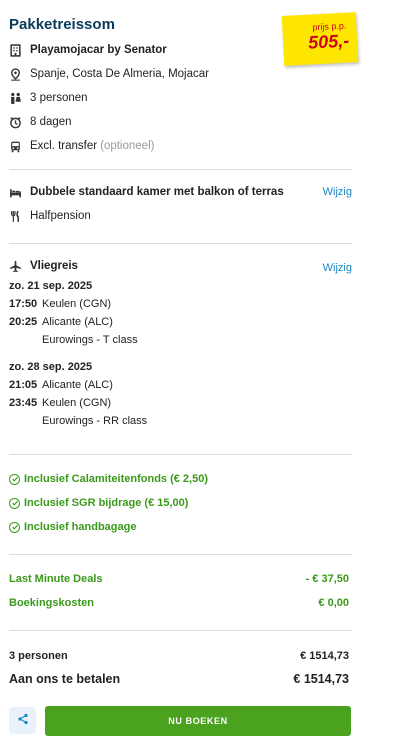  What do you see at coordinates (127, 146) in the screenshot?
I see `transfer-note: (optioneel)` at bounding box center [127, 146].